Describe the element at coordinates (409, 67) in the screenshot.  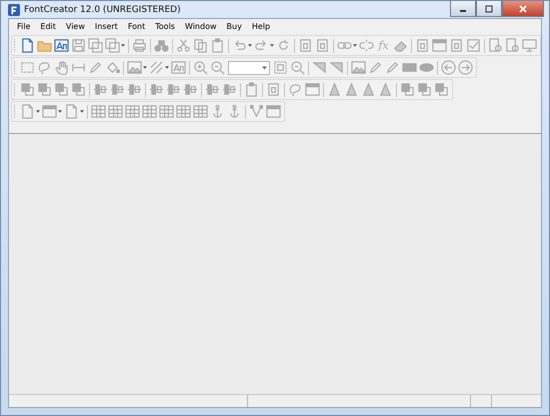
I see `rectangle-icon` at that location.